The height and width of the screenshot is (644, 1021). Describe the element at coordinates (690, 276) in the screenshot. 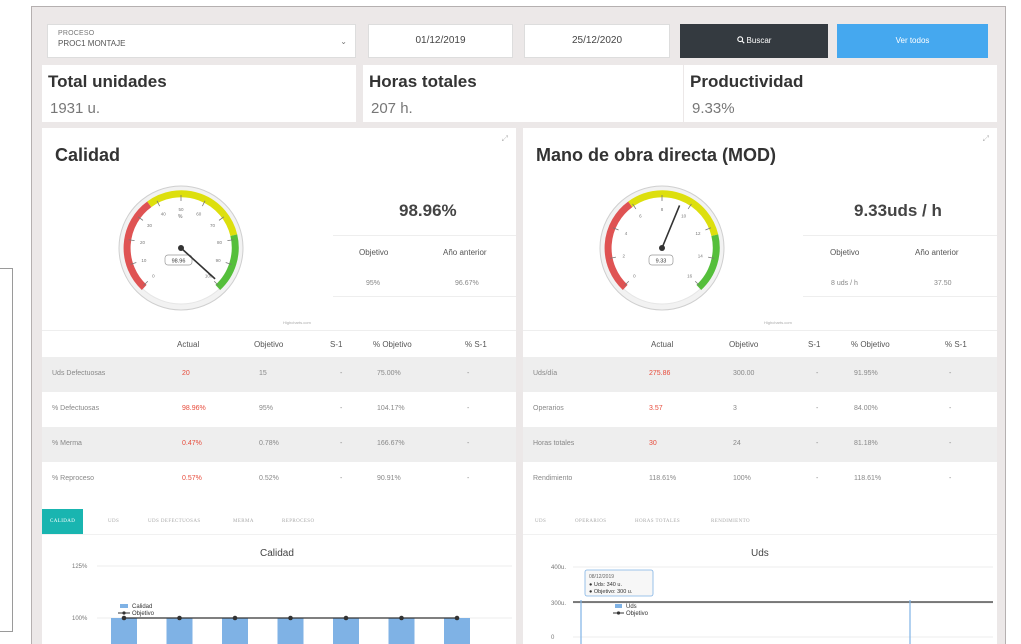

I see `gauge-tick-label: 16` at that location.